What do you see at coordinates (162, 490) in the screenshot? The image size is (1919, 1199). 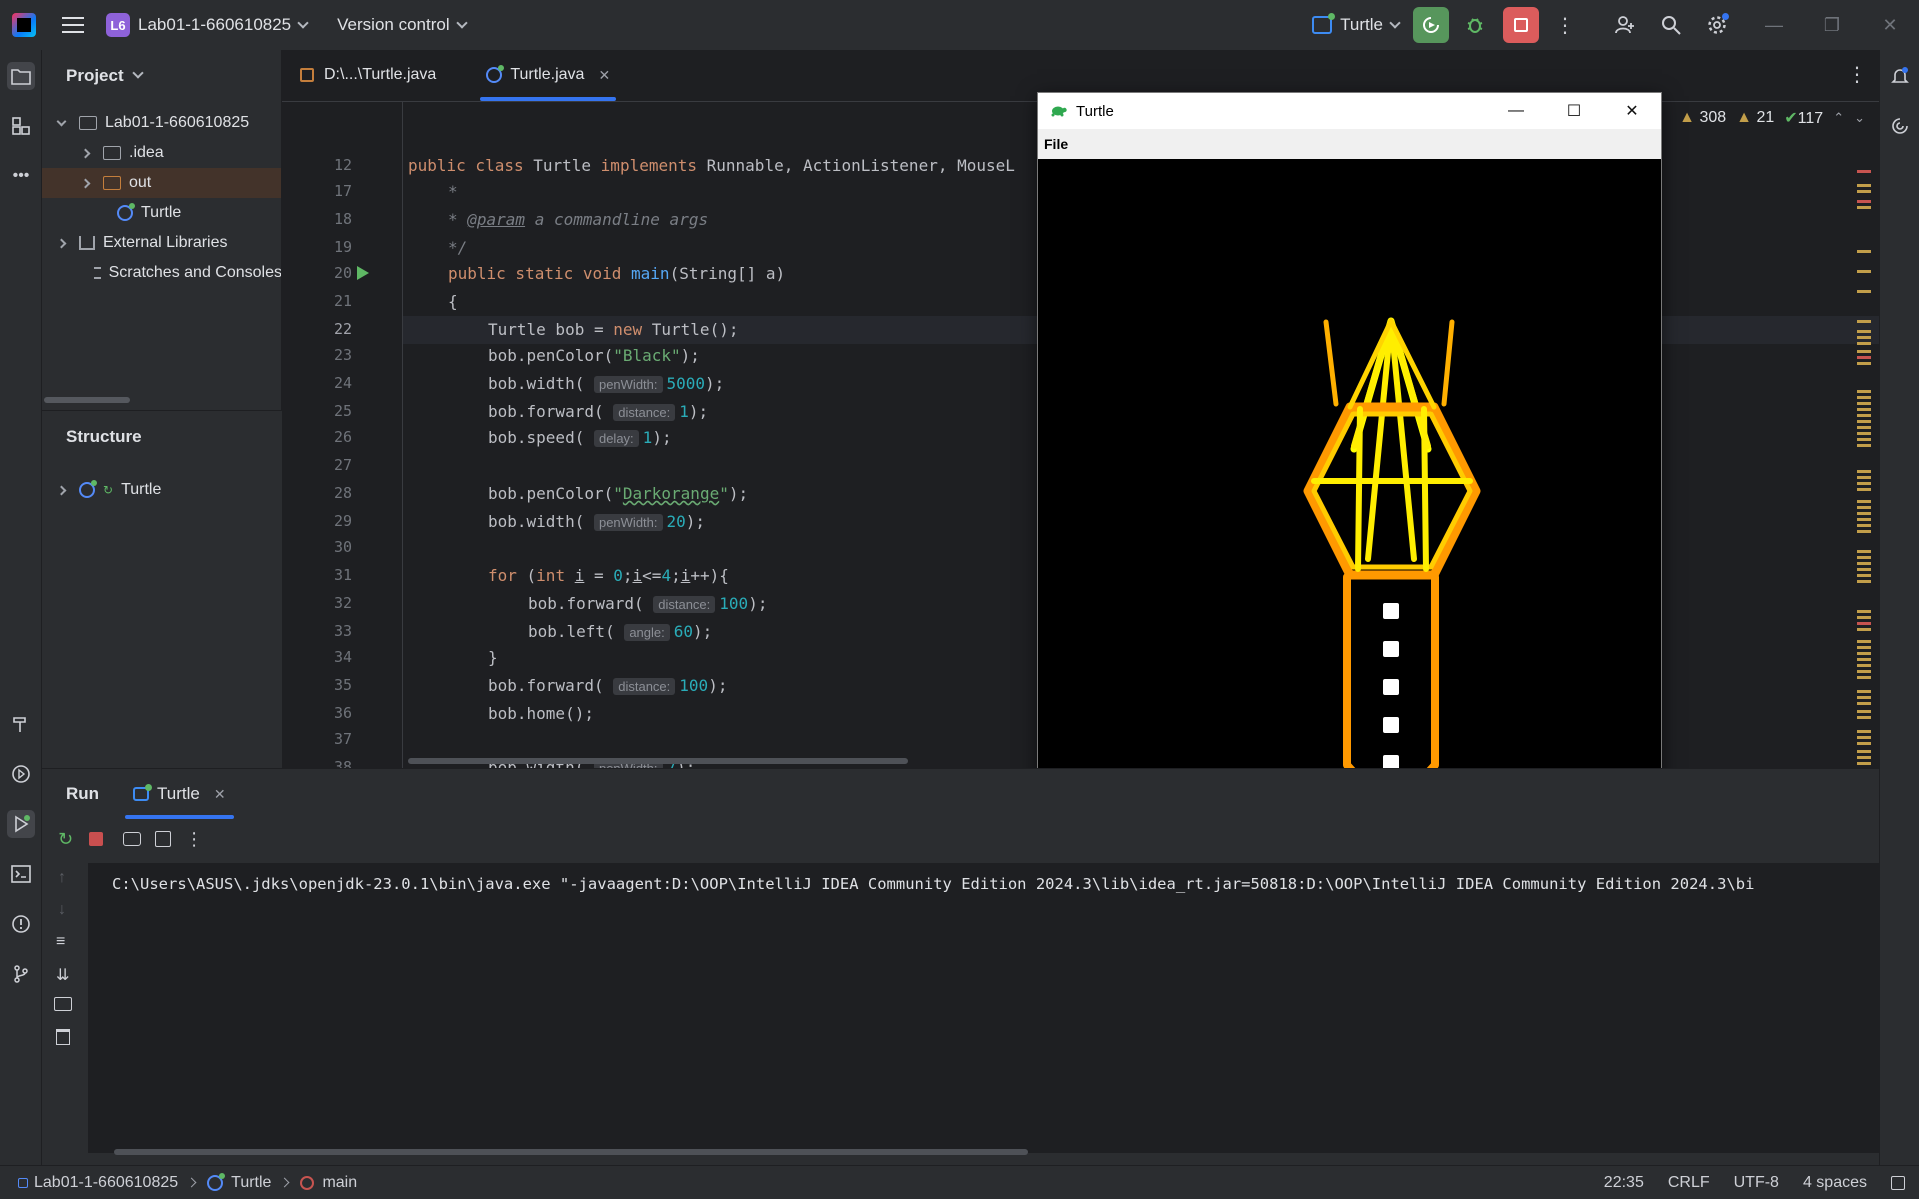 I see `structure-item-turtle: ↻ Turtle` at bounding box center [162, 490].